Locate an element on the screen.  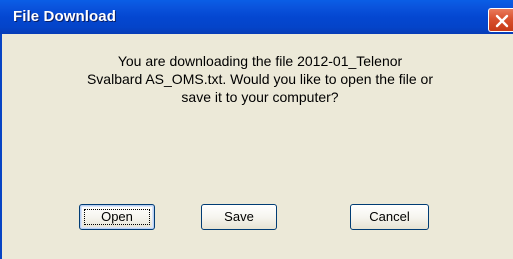
save-button-label: Save is located at coordinates (239, 216).